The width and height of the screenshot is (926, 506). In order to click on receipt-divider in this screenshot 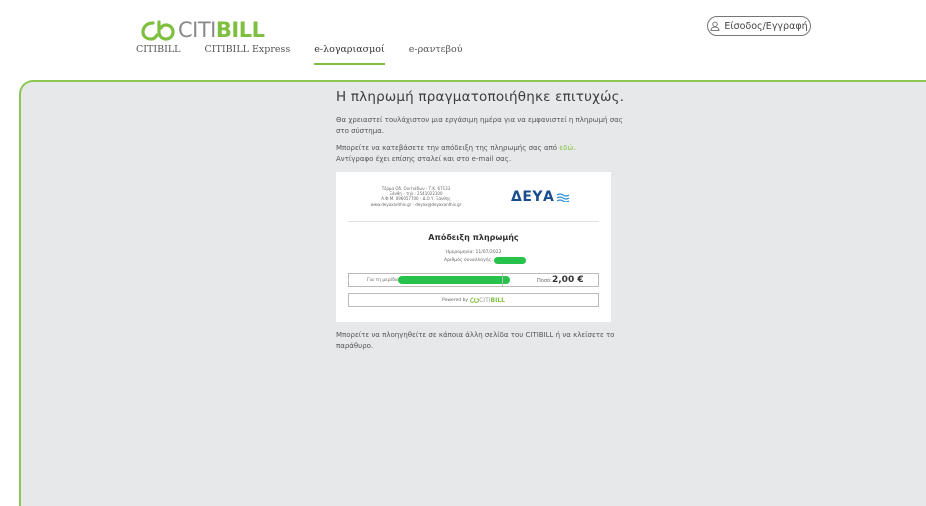, I will do `click(473, 221)`.